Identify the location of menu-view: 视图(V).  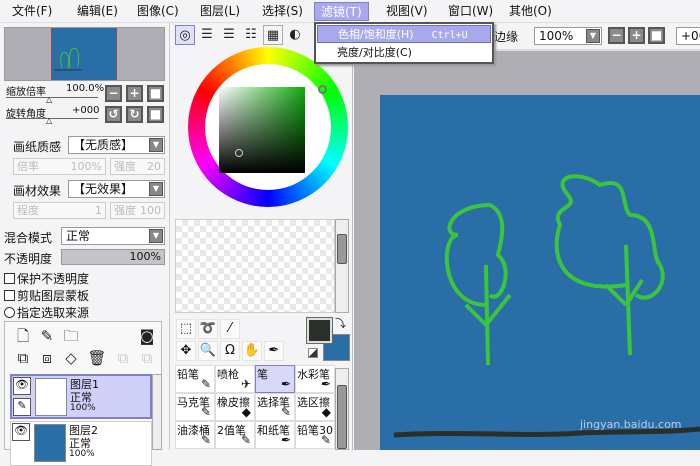
(407, 11).